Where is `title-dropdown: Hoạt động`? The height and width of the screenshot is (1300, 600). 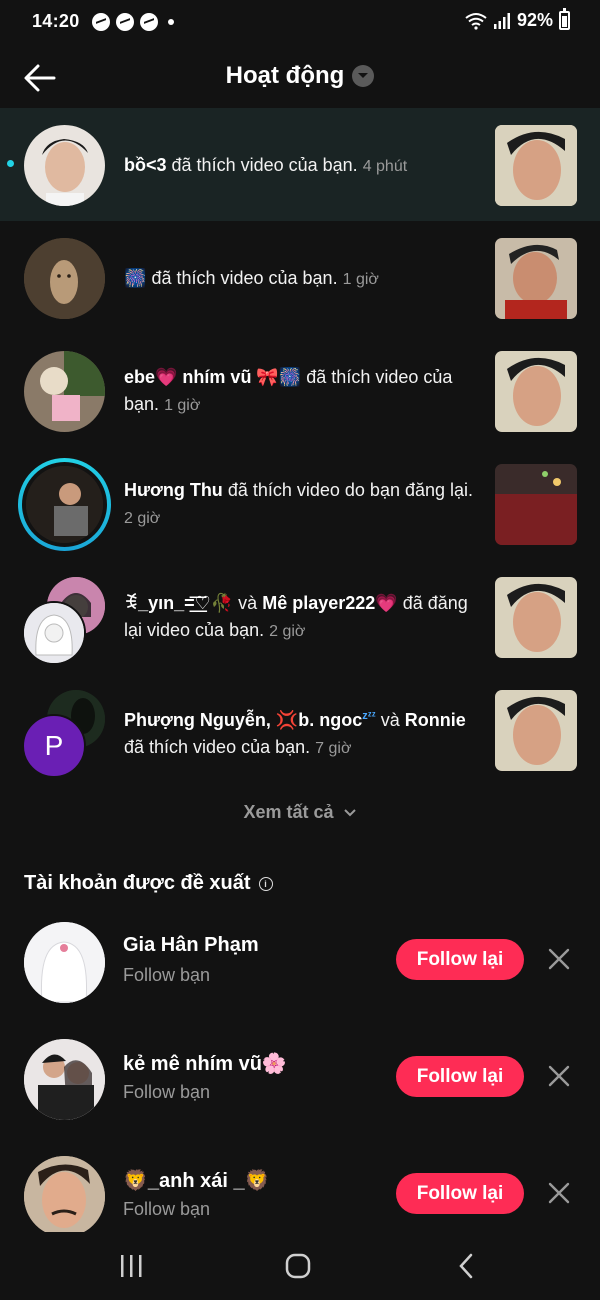 title-dropdown: Hoạt động is located at coordinates (300, 76).